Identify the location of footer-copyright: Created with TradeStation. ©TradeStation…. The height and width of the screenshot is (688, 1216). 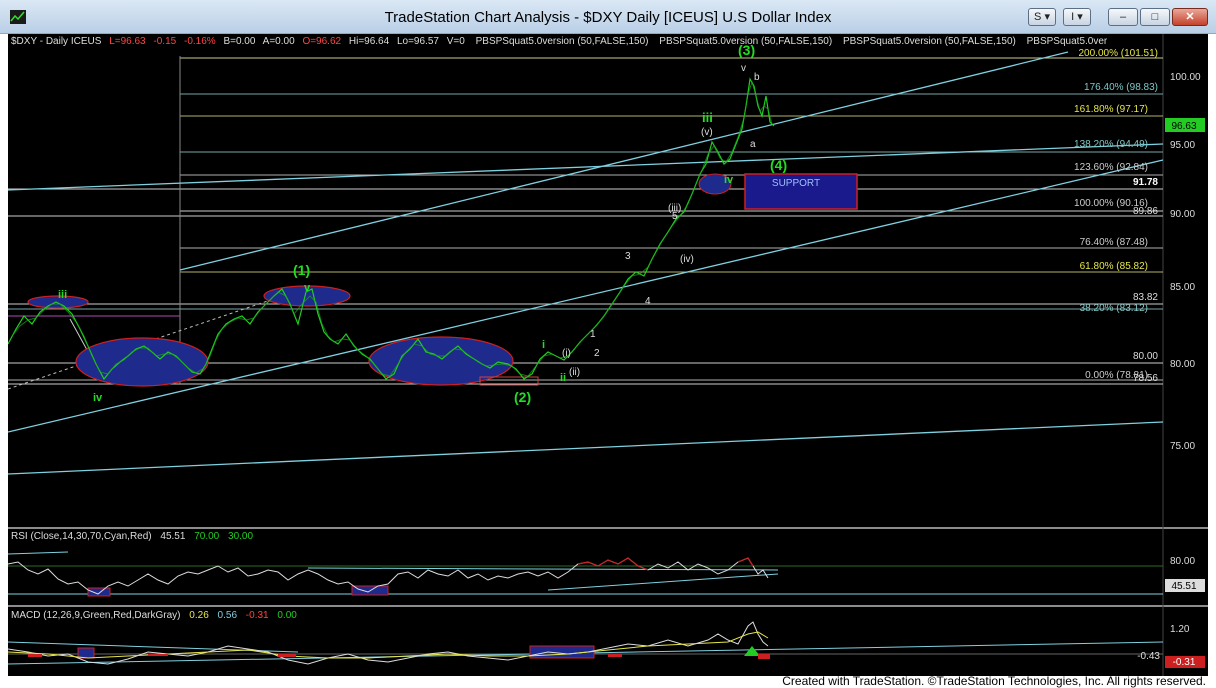
(994, 681).